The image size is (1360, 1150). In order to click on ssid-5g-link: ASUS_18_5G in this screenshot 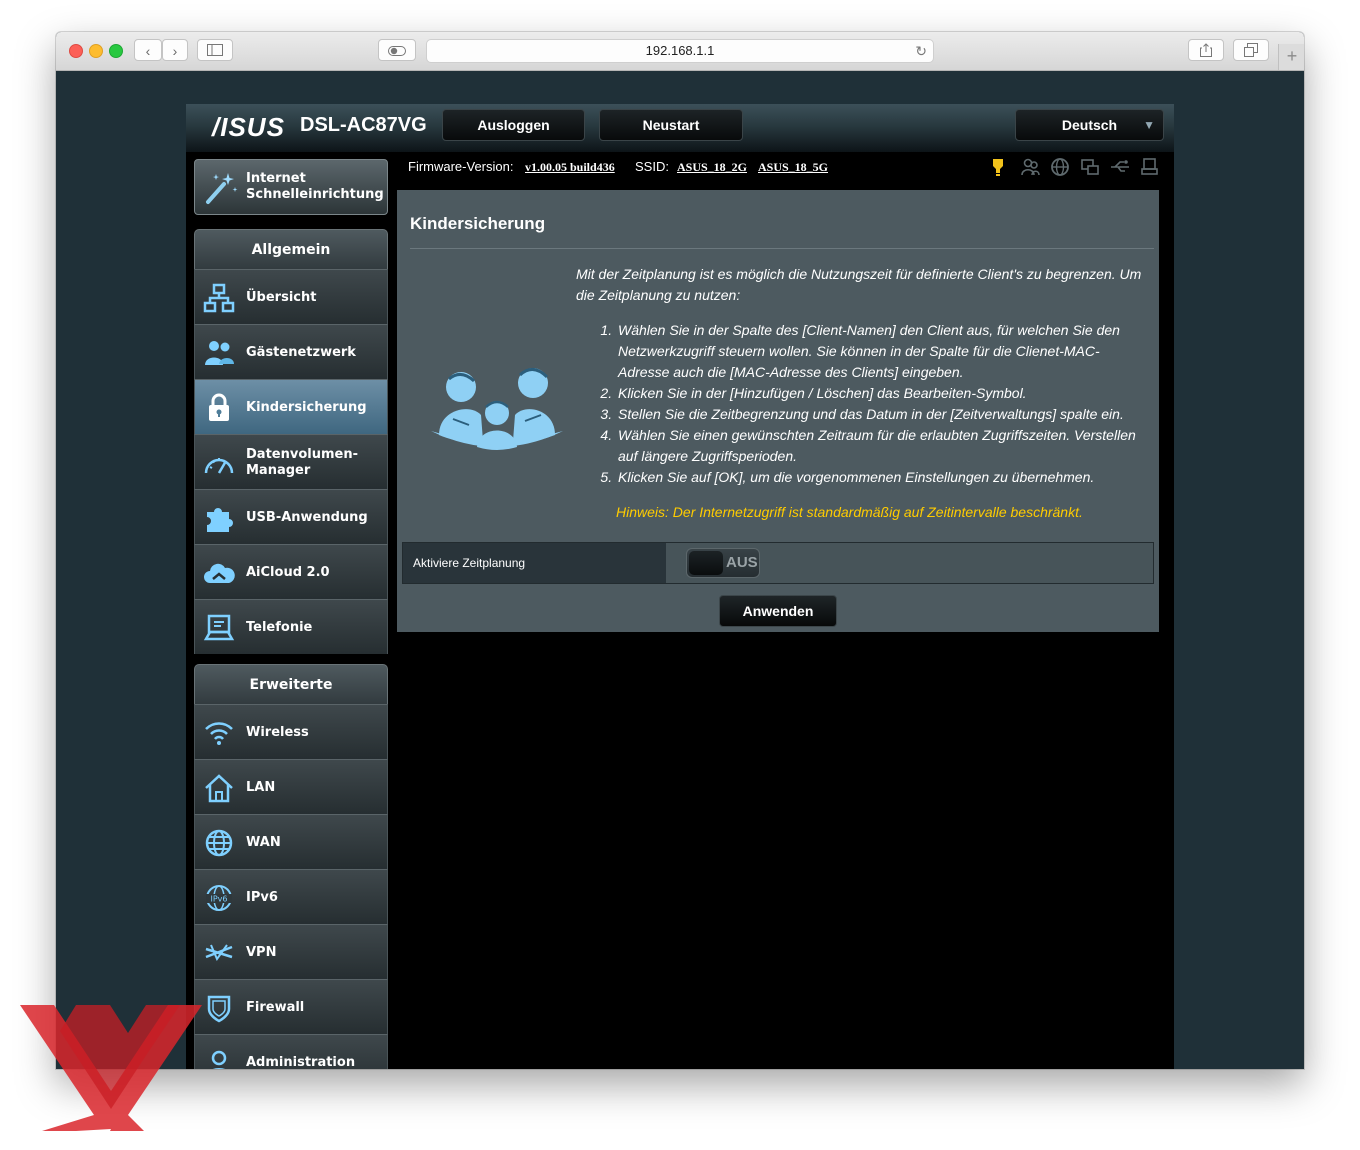, I will do `click(793, 167)`.